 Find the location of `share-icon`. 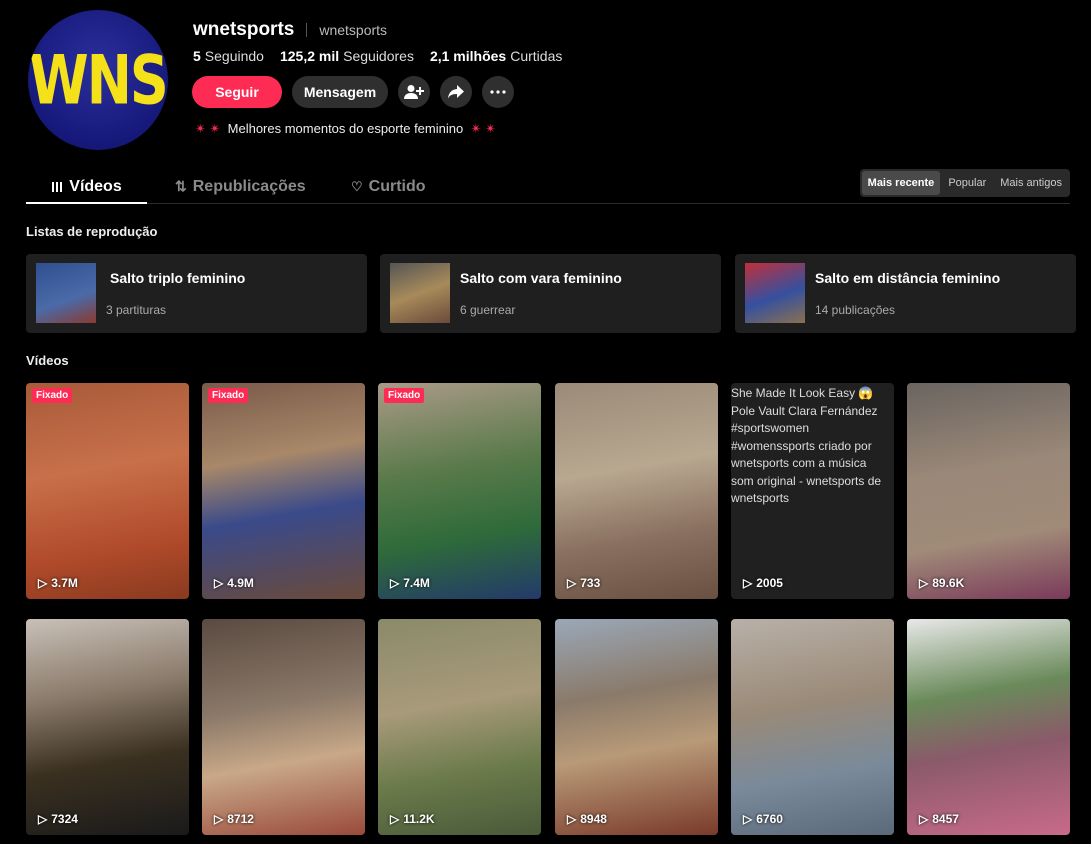

share-icon is located at coordinates (456, 92).